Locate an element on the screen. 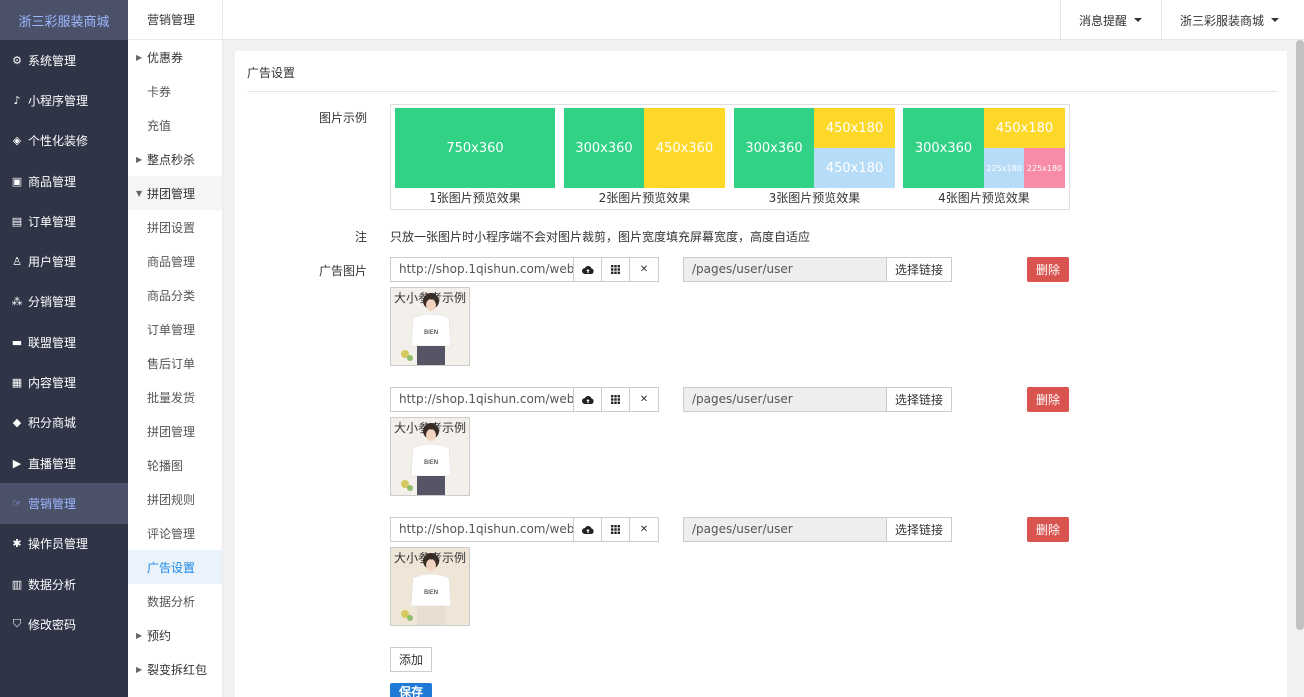 The width and height of the screenshot is (1304, 697). sub-nav-label: 拼团管理 is located at coordinates (171, 431).